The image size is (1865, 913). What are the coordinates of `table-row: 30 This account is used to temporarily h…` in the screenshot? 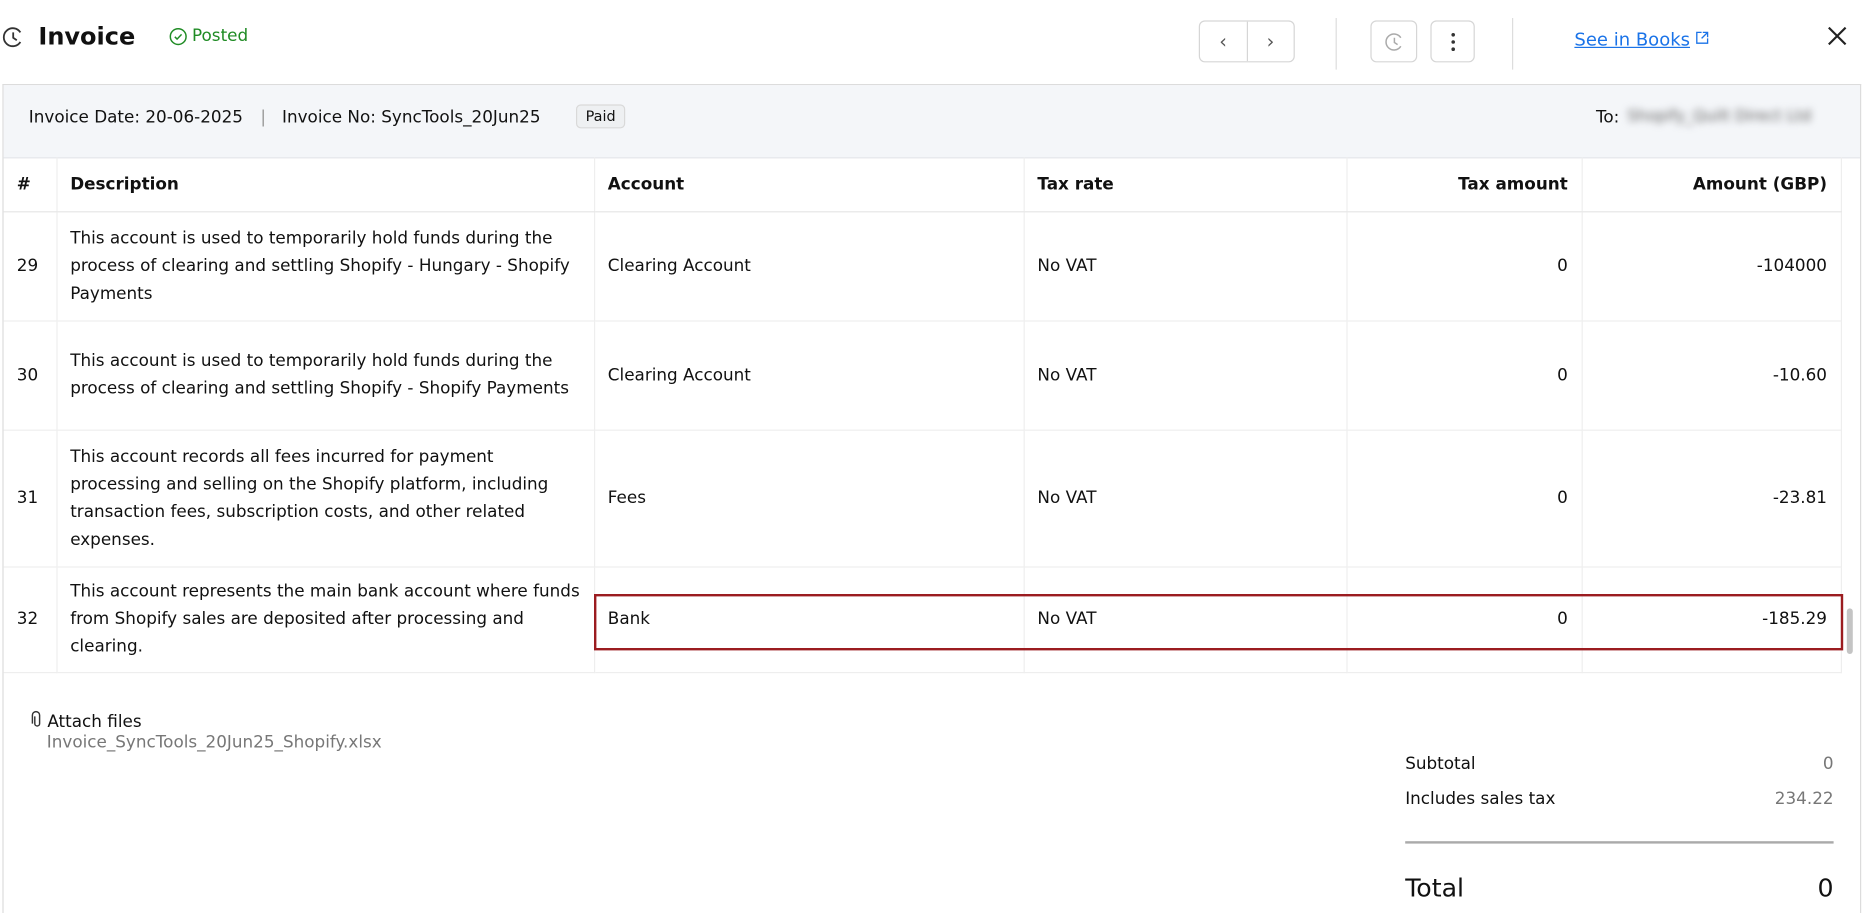 It's located at (922, 376).